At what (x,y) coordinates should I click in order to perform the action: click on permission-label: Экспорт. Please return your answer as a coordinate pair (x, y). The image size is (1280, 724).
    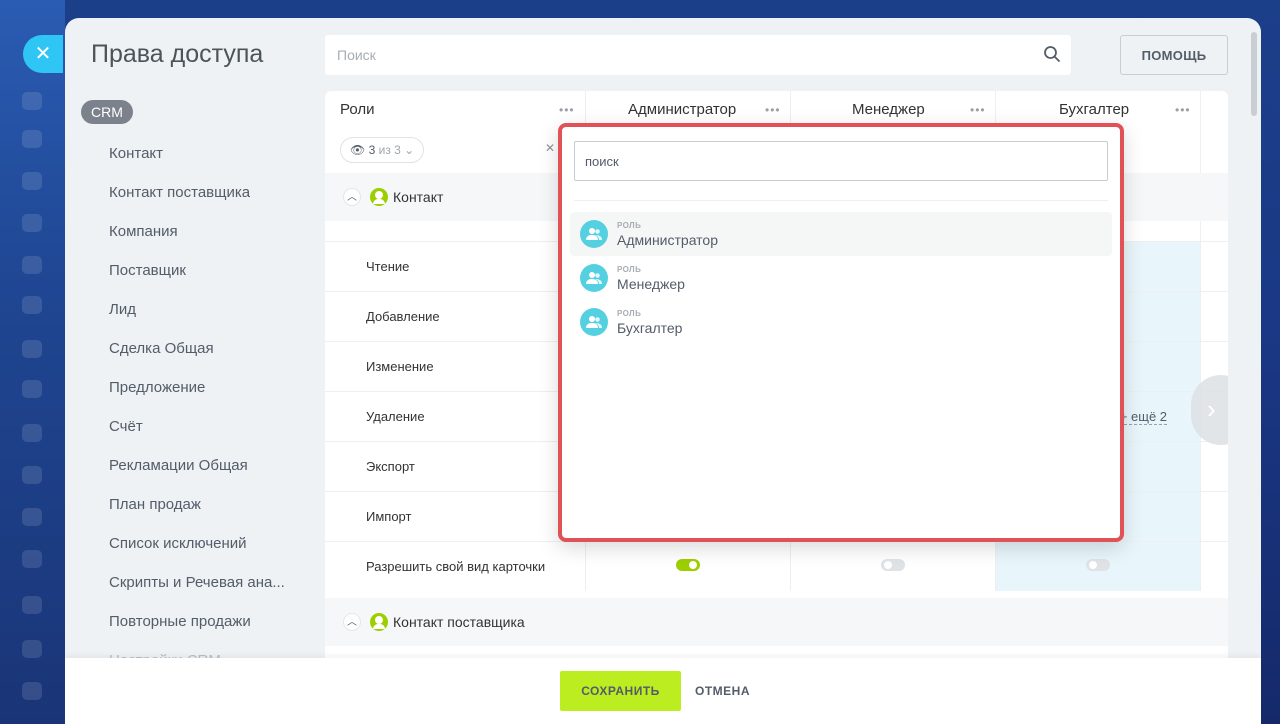
    Looking at the image, I should click on (390, 466).